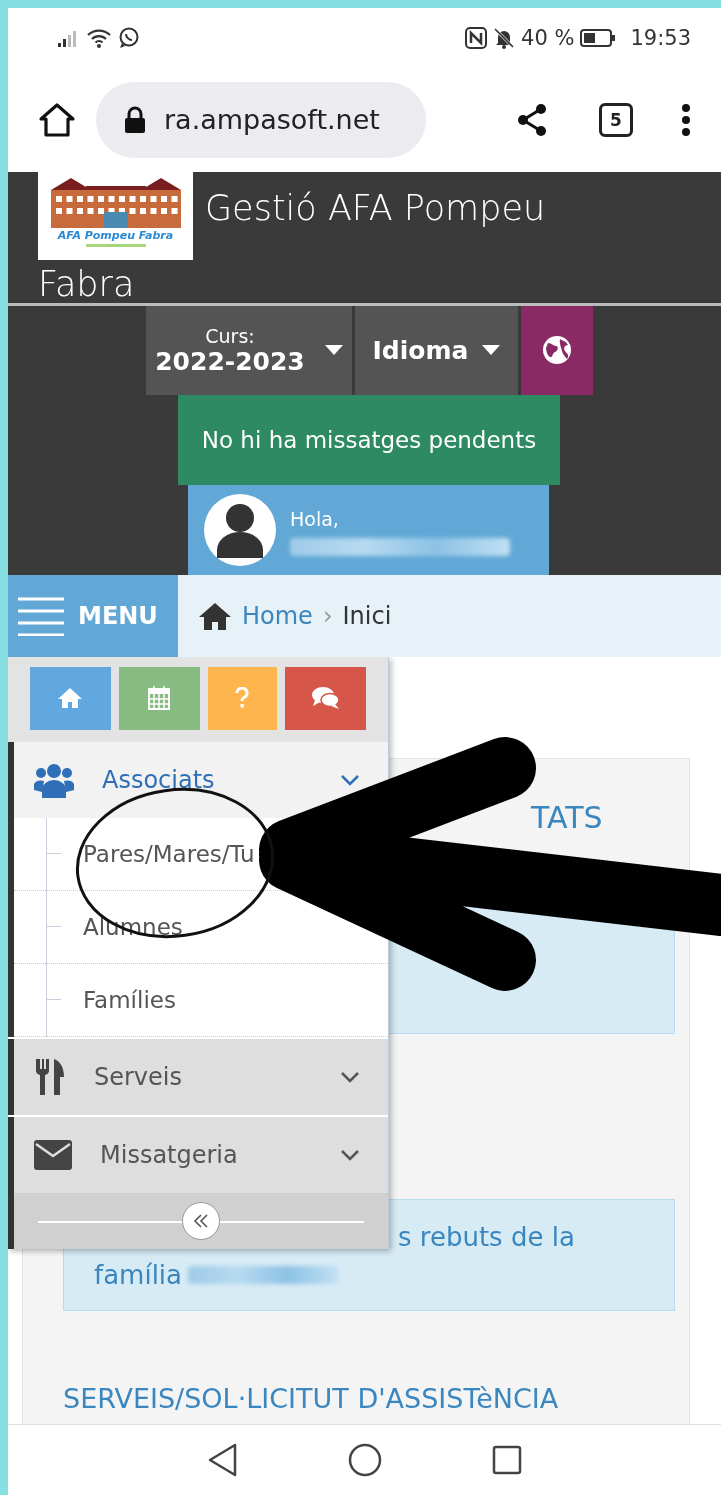  Describe the element at coordinates (598, 37) in the screenshot. I see `battery-icon` at that location.